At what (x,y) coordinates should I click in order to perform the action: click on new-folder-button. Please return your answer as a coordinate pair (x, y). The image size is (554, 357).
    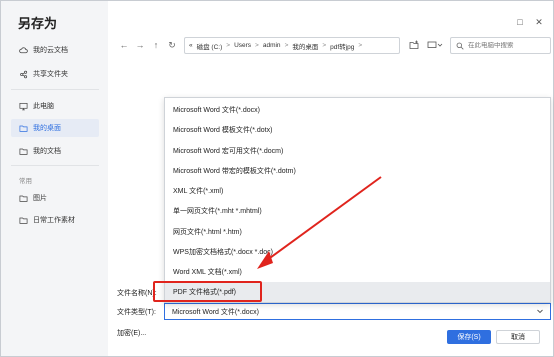
    Looking at the image, I should click on (414, 45).